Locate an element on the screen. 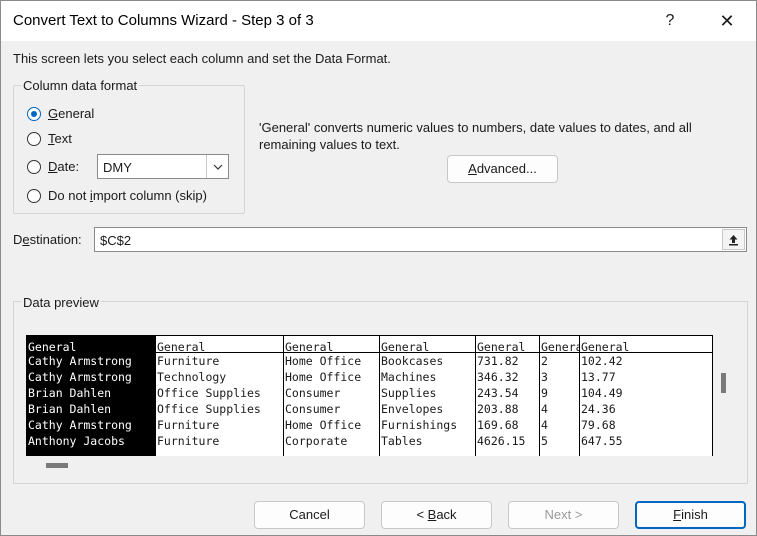 This screenshot has height=536, width=757. preview-cell: 203.88 is located at coordinates (498, 409).